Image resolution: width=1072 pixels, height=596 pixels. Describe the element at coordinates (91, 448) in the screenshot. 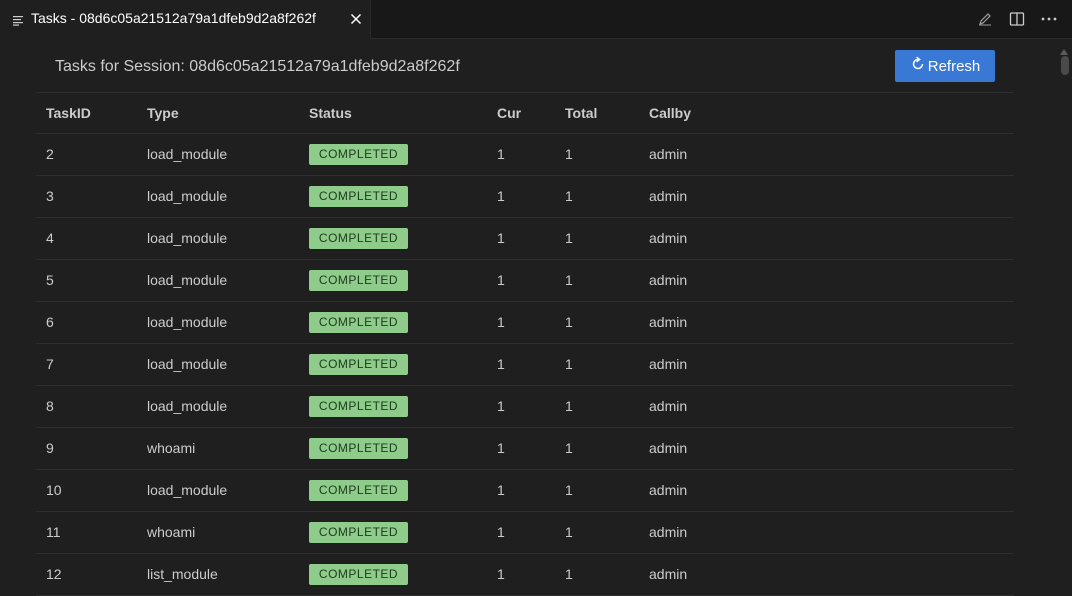

I see `task-id: 9` at that location.